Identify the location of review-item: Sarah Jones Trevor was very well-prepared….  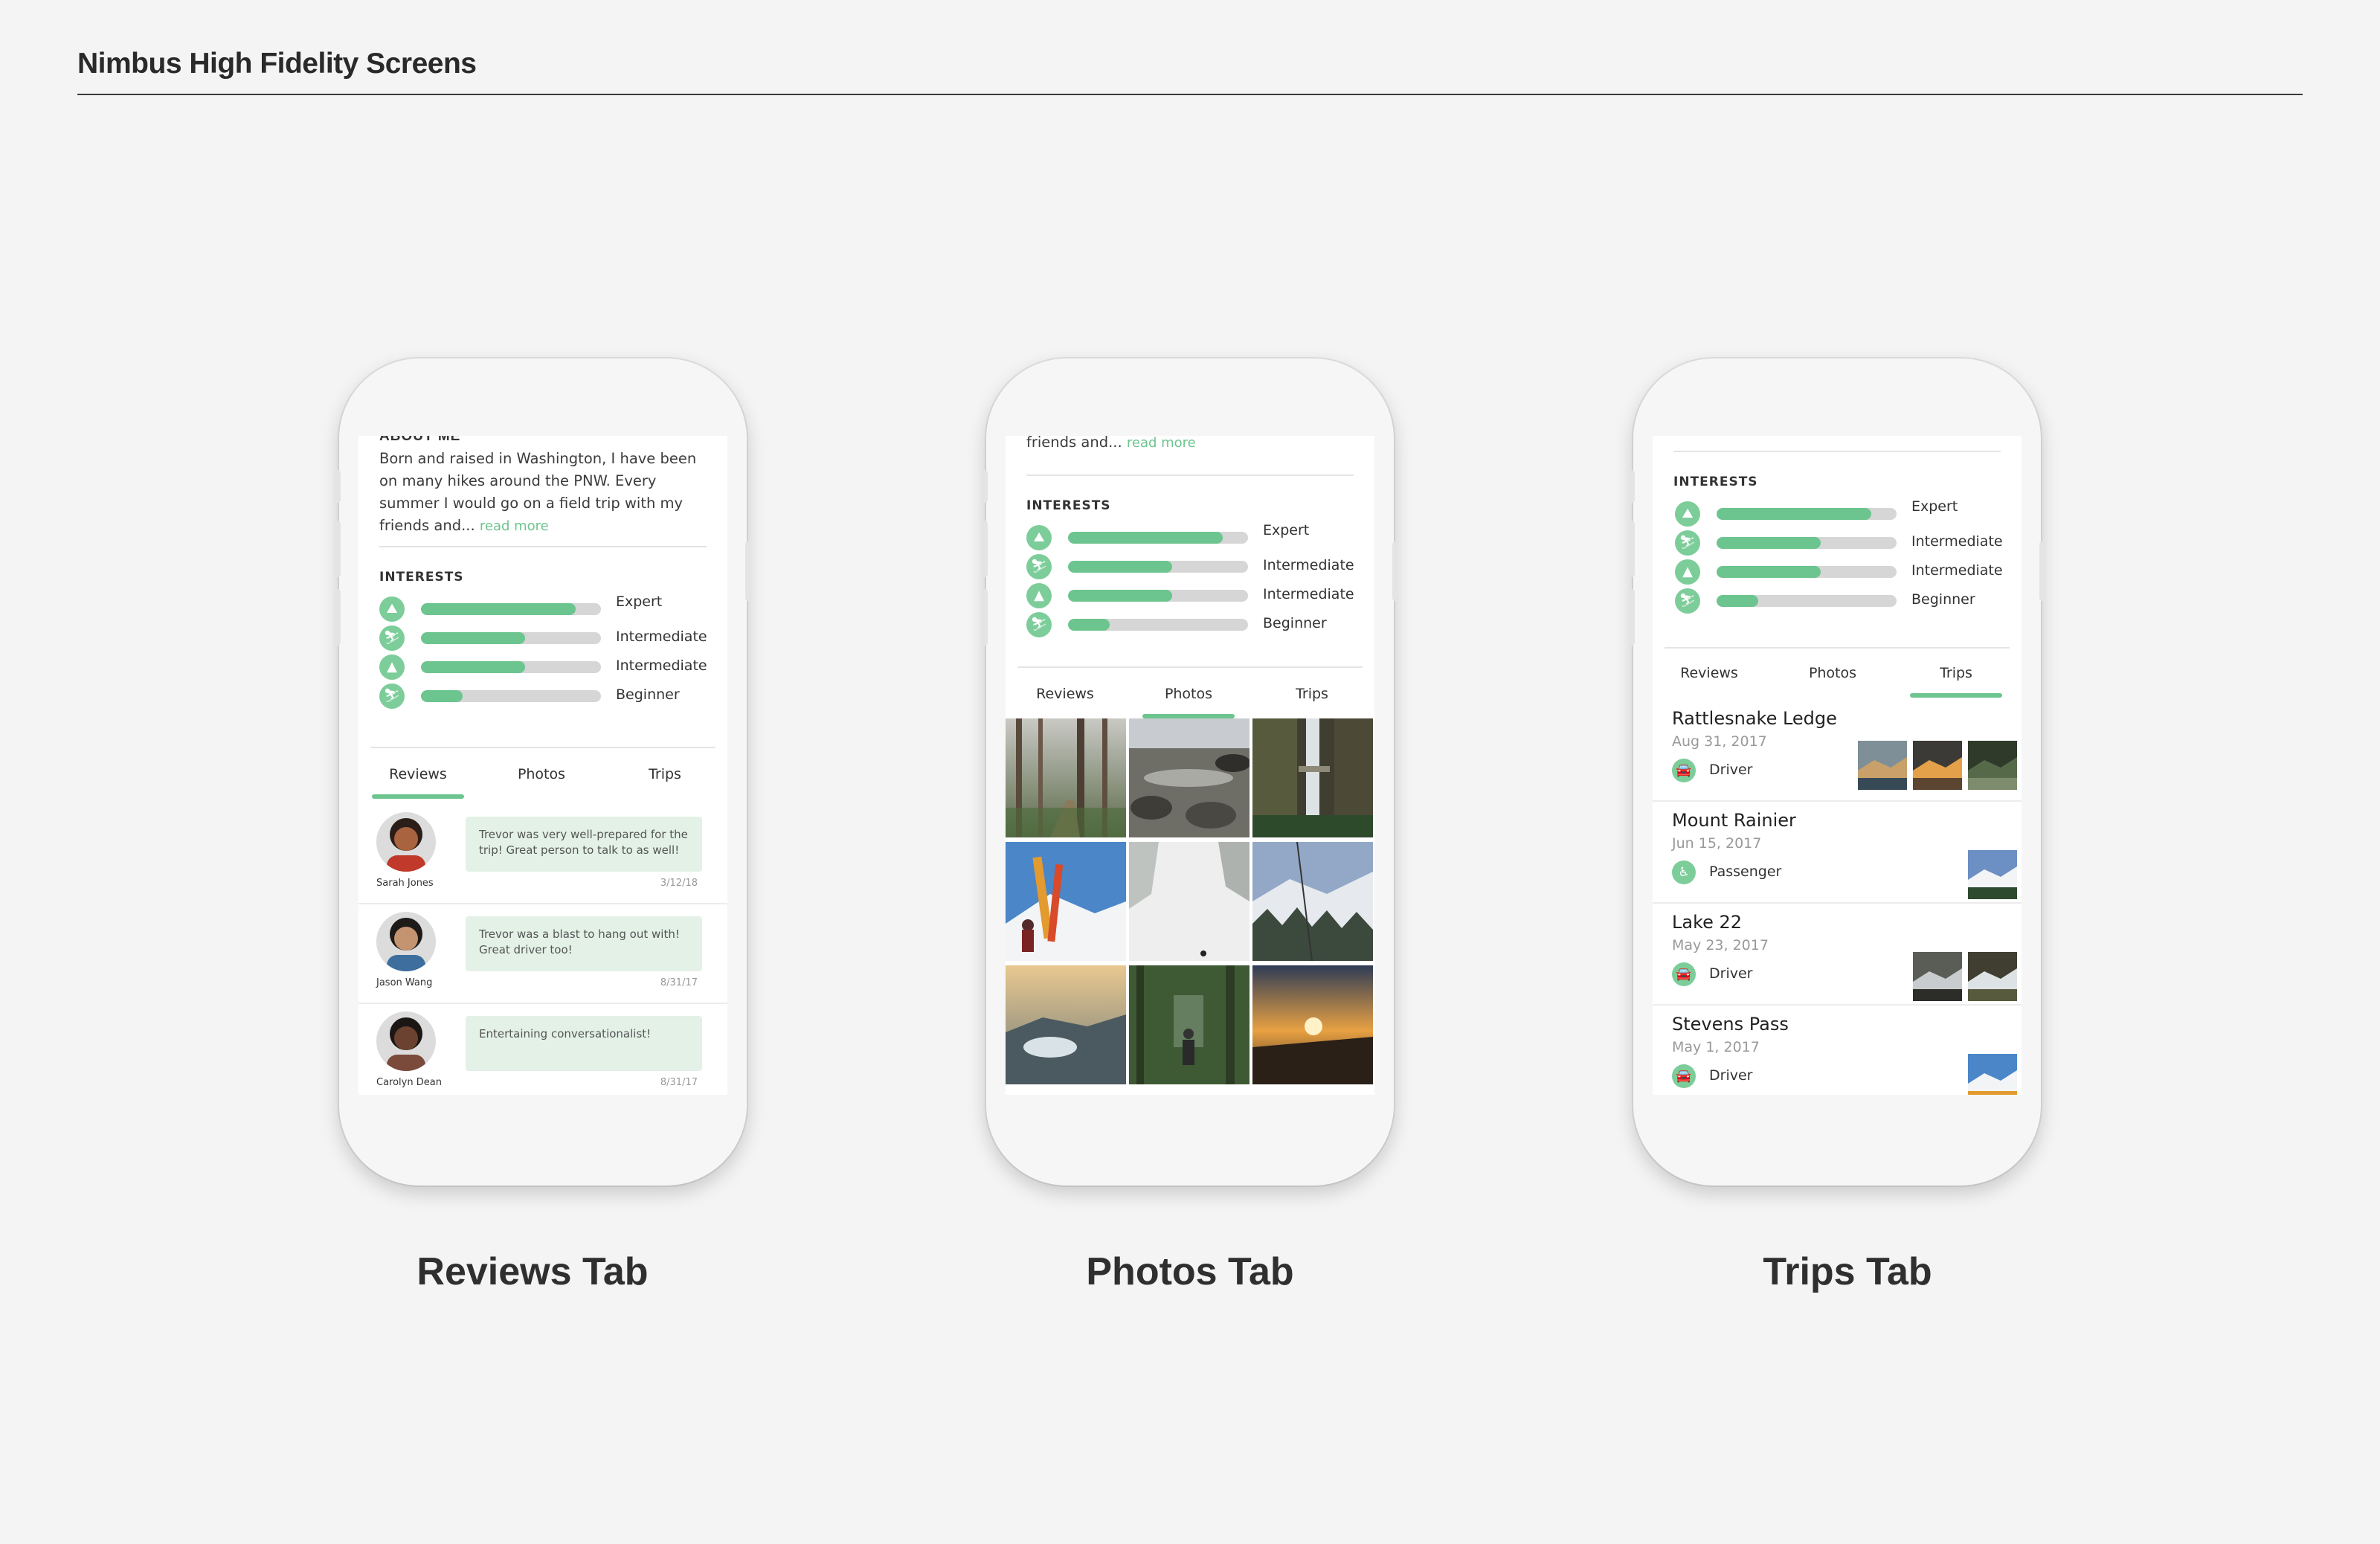
(543, 854).